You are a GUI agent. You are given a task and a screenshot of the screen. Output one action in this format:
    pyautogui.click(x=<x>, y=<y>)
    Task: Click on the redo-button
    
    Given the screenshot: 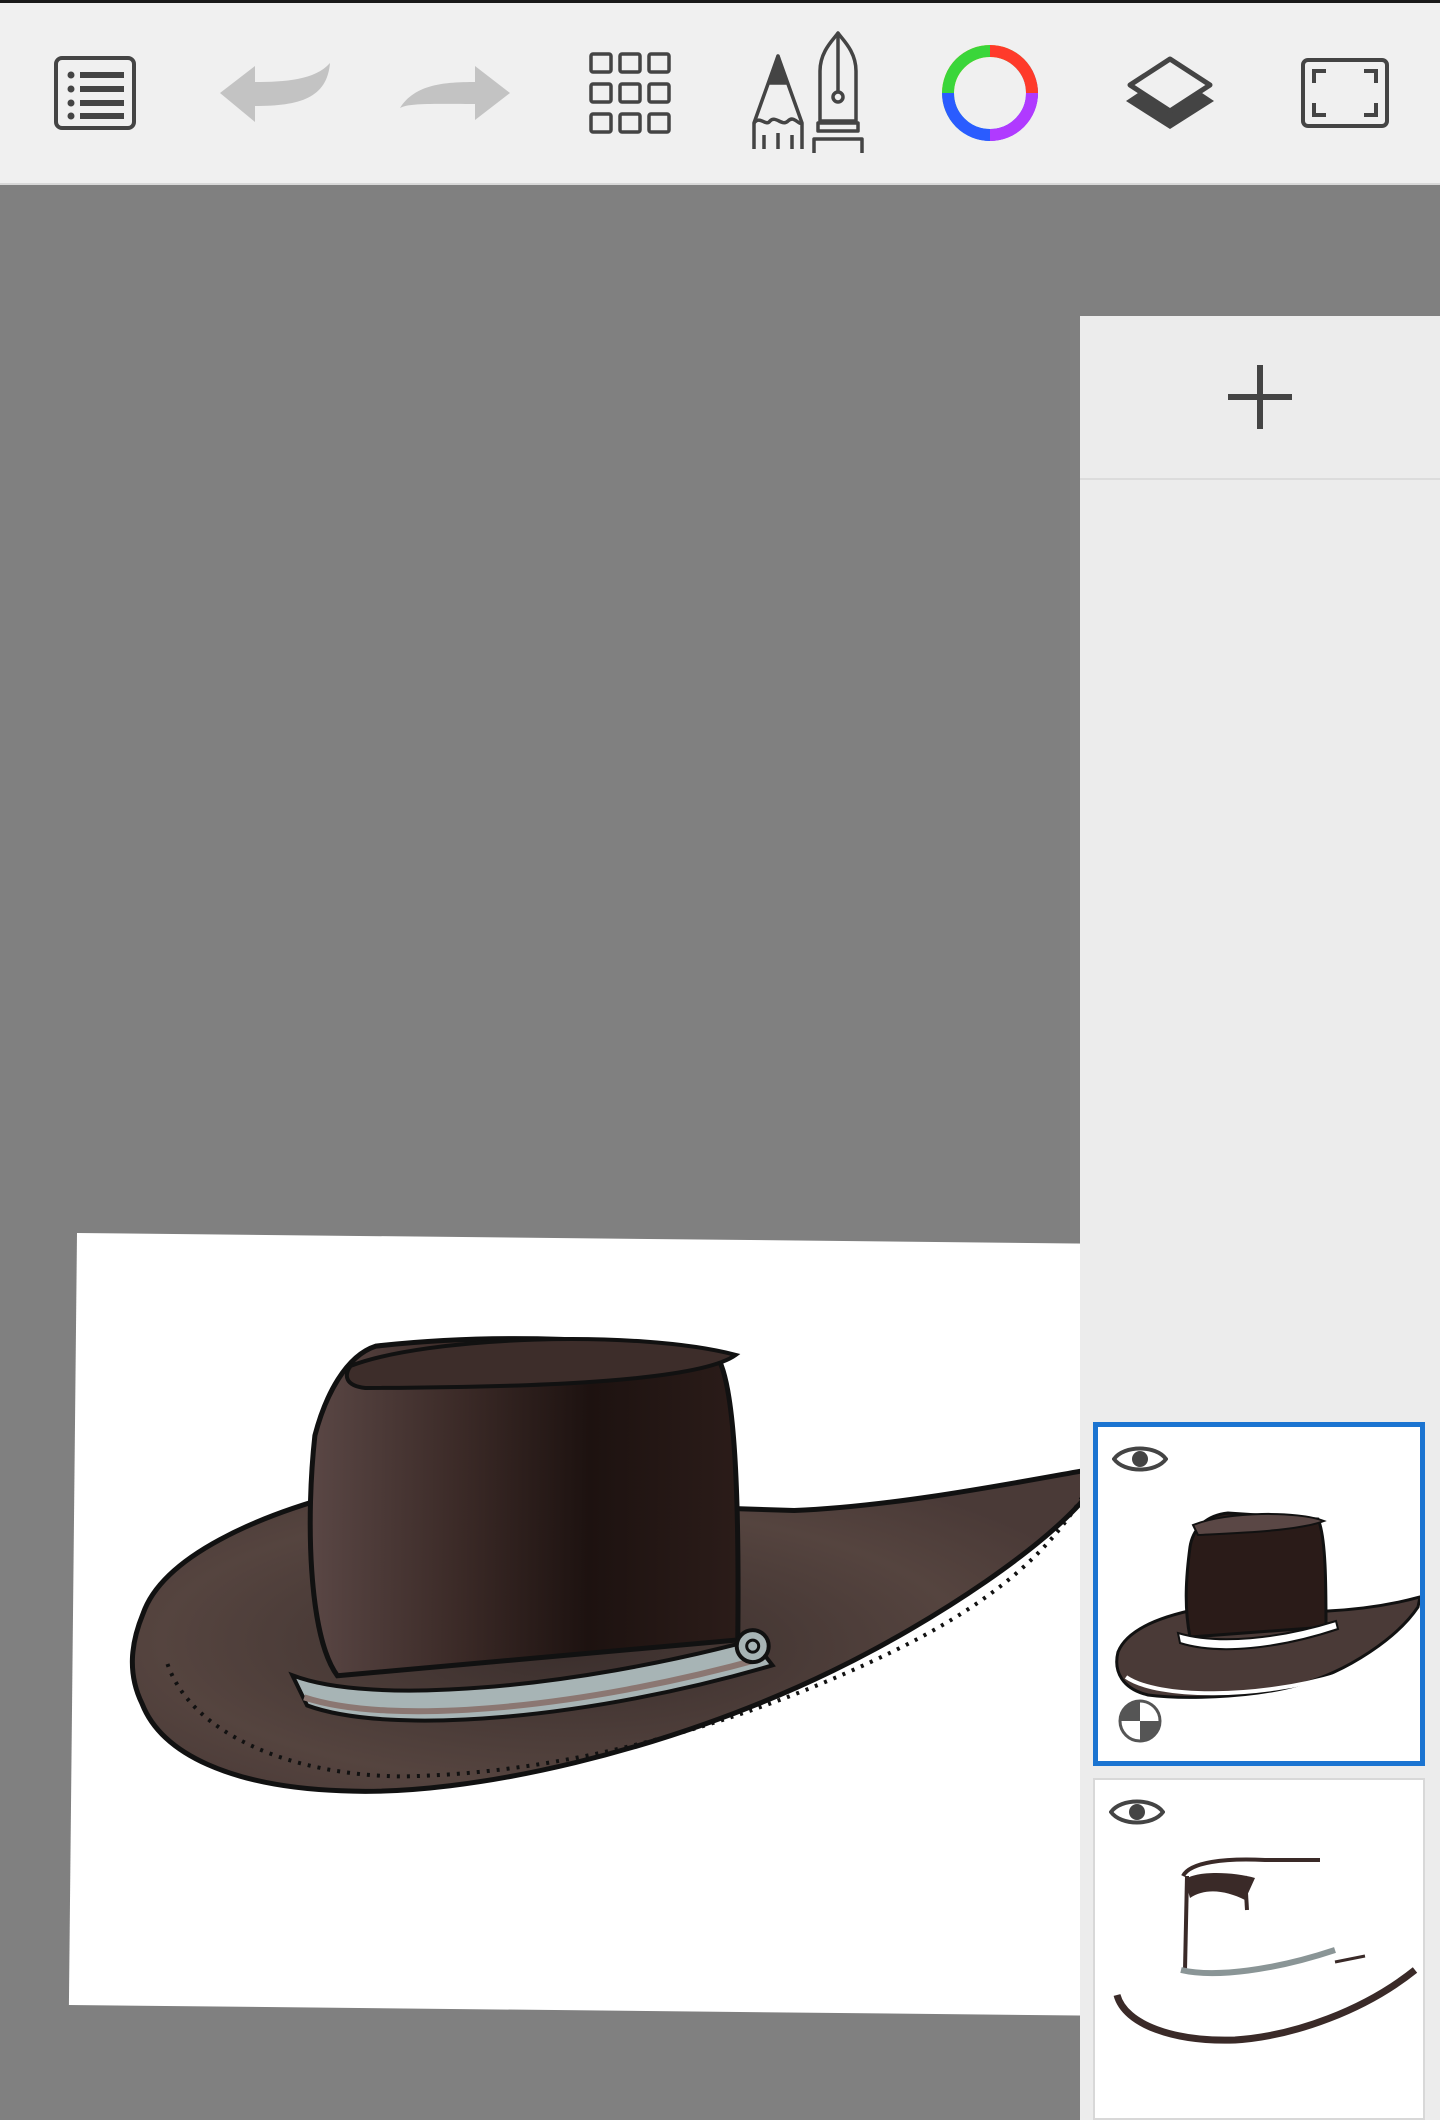 What is the action you would take?
    pyautogui.click(x=455, y=93)
    